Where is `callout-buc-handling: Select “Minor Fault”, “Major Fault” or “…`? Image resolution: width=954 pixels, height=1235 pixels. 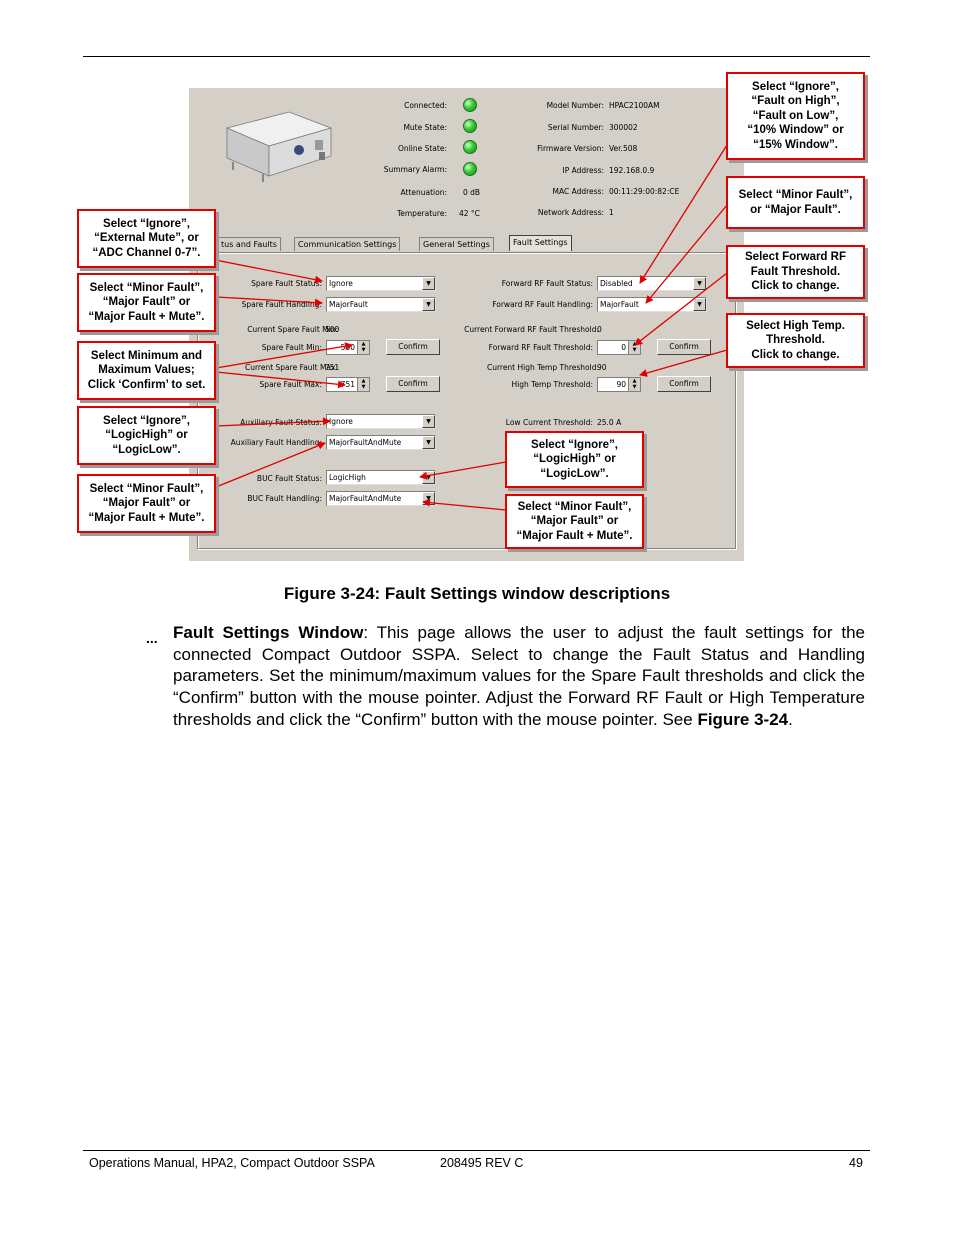 callout-buc-handling: Select “Minor Fault”, “Major Fault” or “… is located at coordinates (574, 521).